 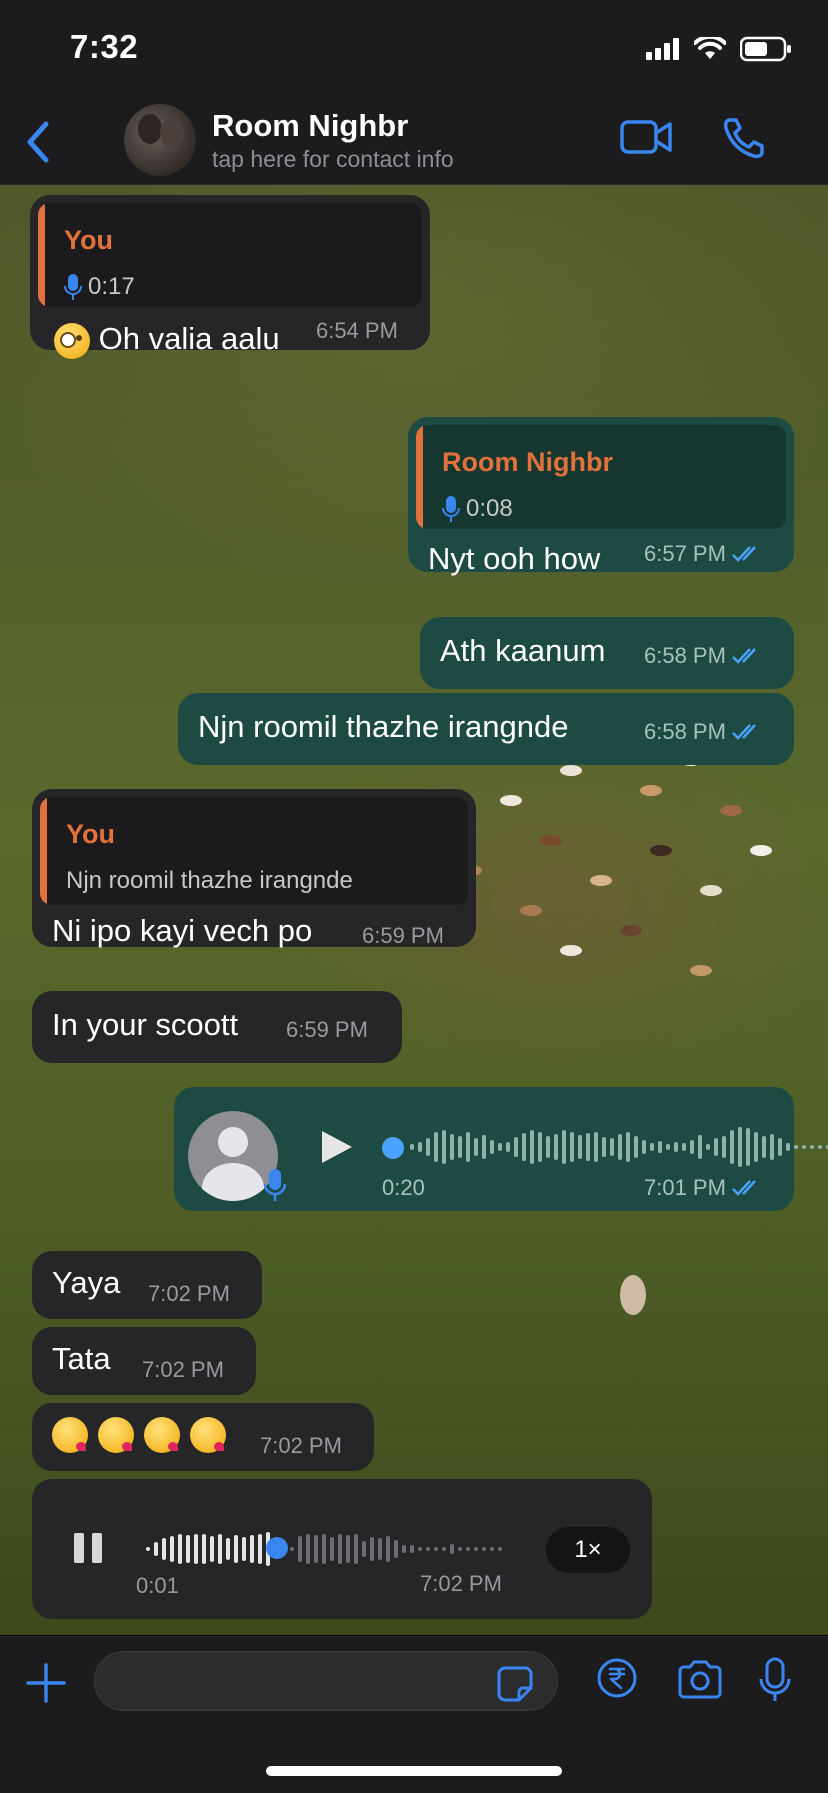 I want to click on status-bar: 7:32, so click(x=414, y=50).